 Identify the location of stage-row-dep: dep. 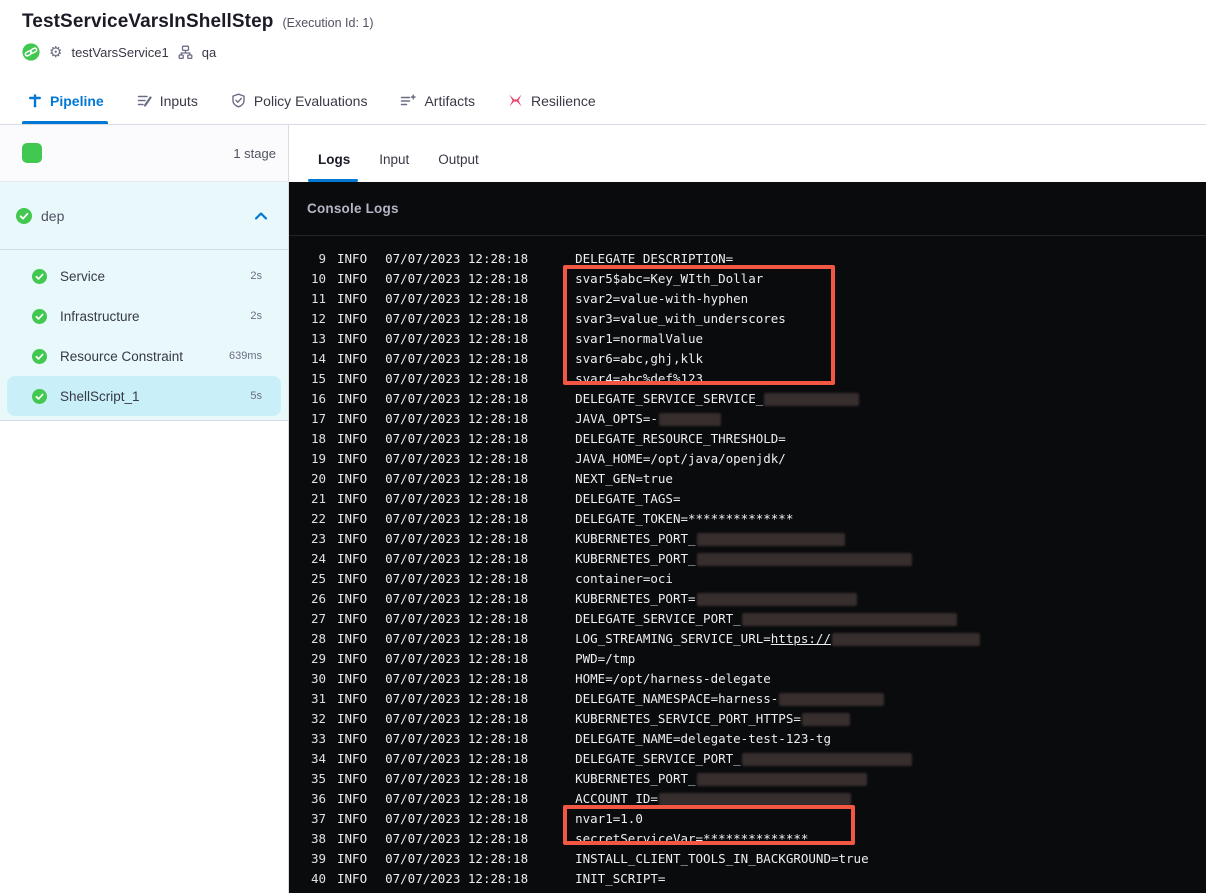
(144, 216).